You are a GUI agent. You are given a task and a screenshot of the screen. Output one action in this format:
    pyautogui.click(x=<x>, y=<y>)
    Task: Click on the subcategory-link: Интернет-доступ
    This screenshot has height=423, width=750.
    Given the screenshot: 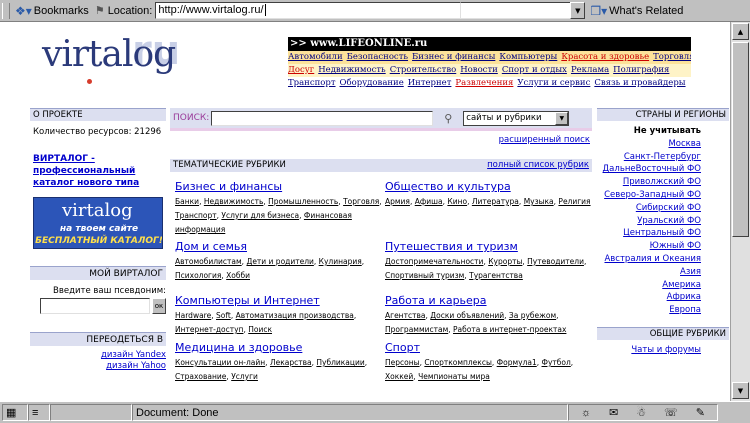 What is the action you would take?
    pyautogui.click(x=209, y=329)
    